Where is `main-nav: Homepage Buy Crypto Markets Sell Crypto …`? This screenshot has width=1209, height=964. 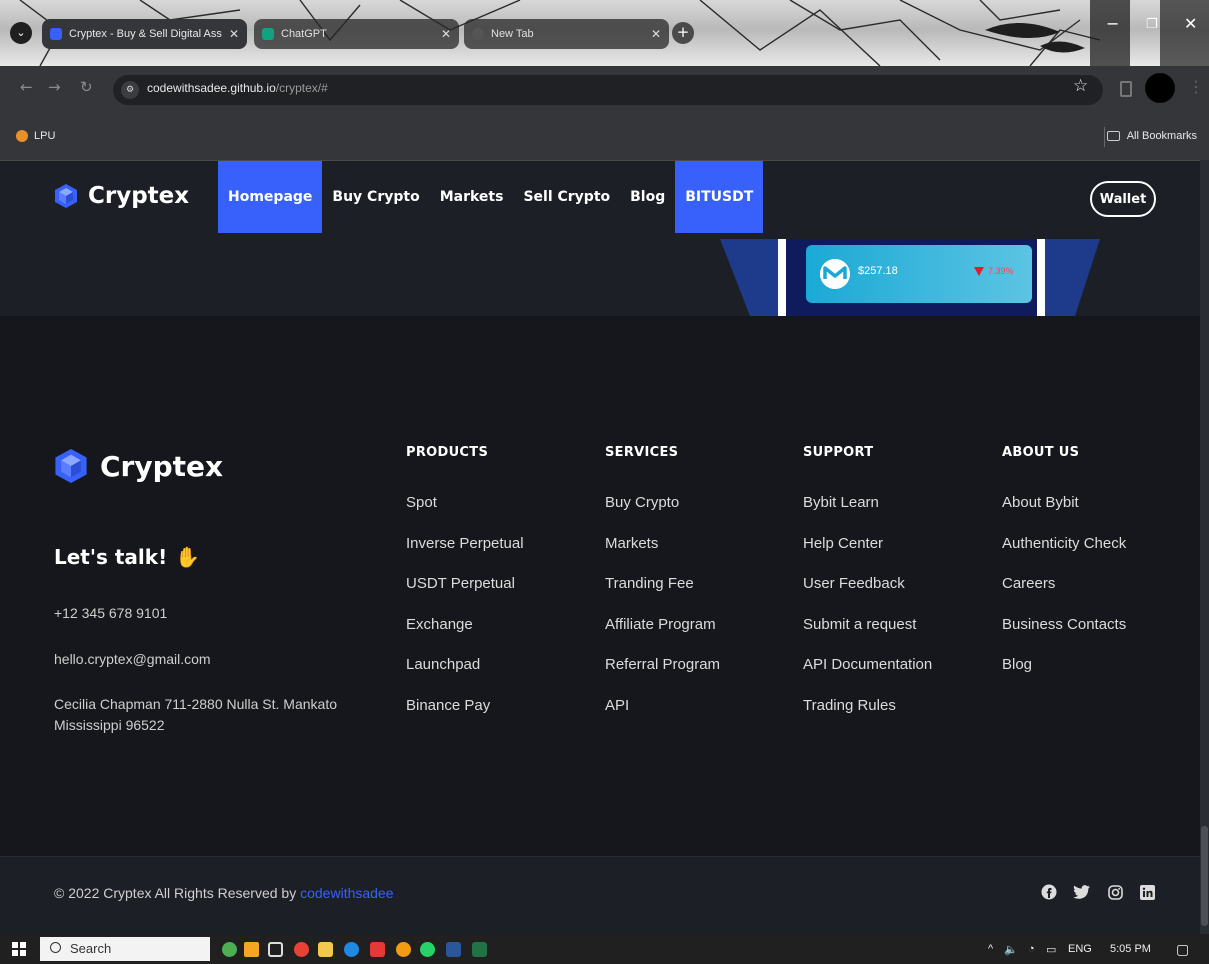 main-nav: Homepage Buy Crypto Markets Sell Crypto … is located at coordinates (491, 197).